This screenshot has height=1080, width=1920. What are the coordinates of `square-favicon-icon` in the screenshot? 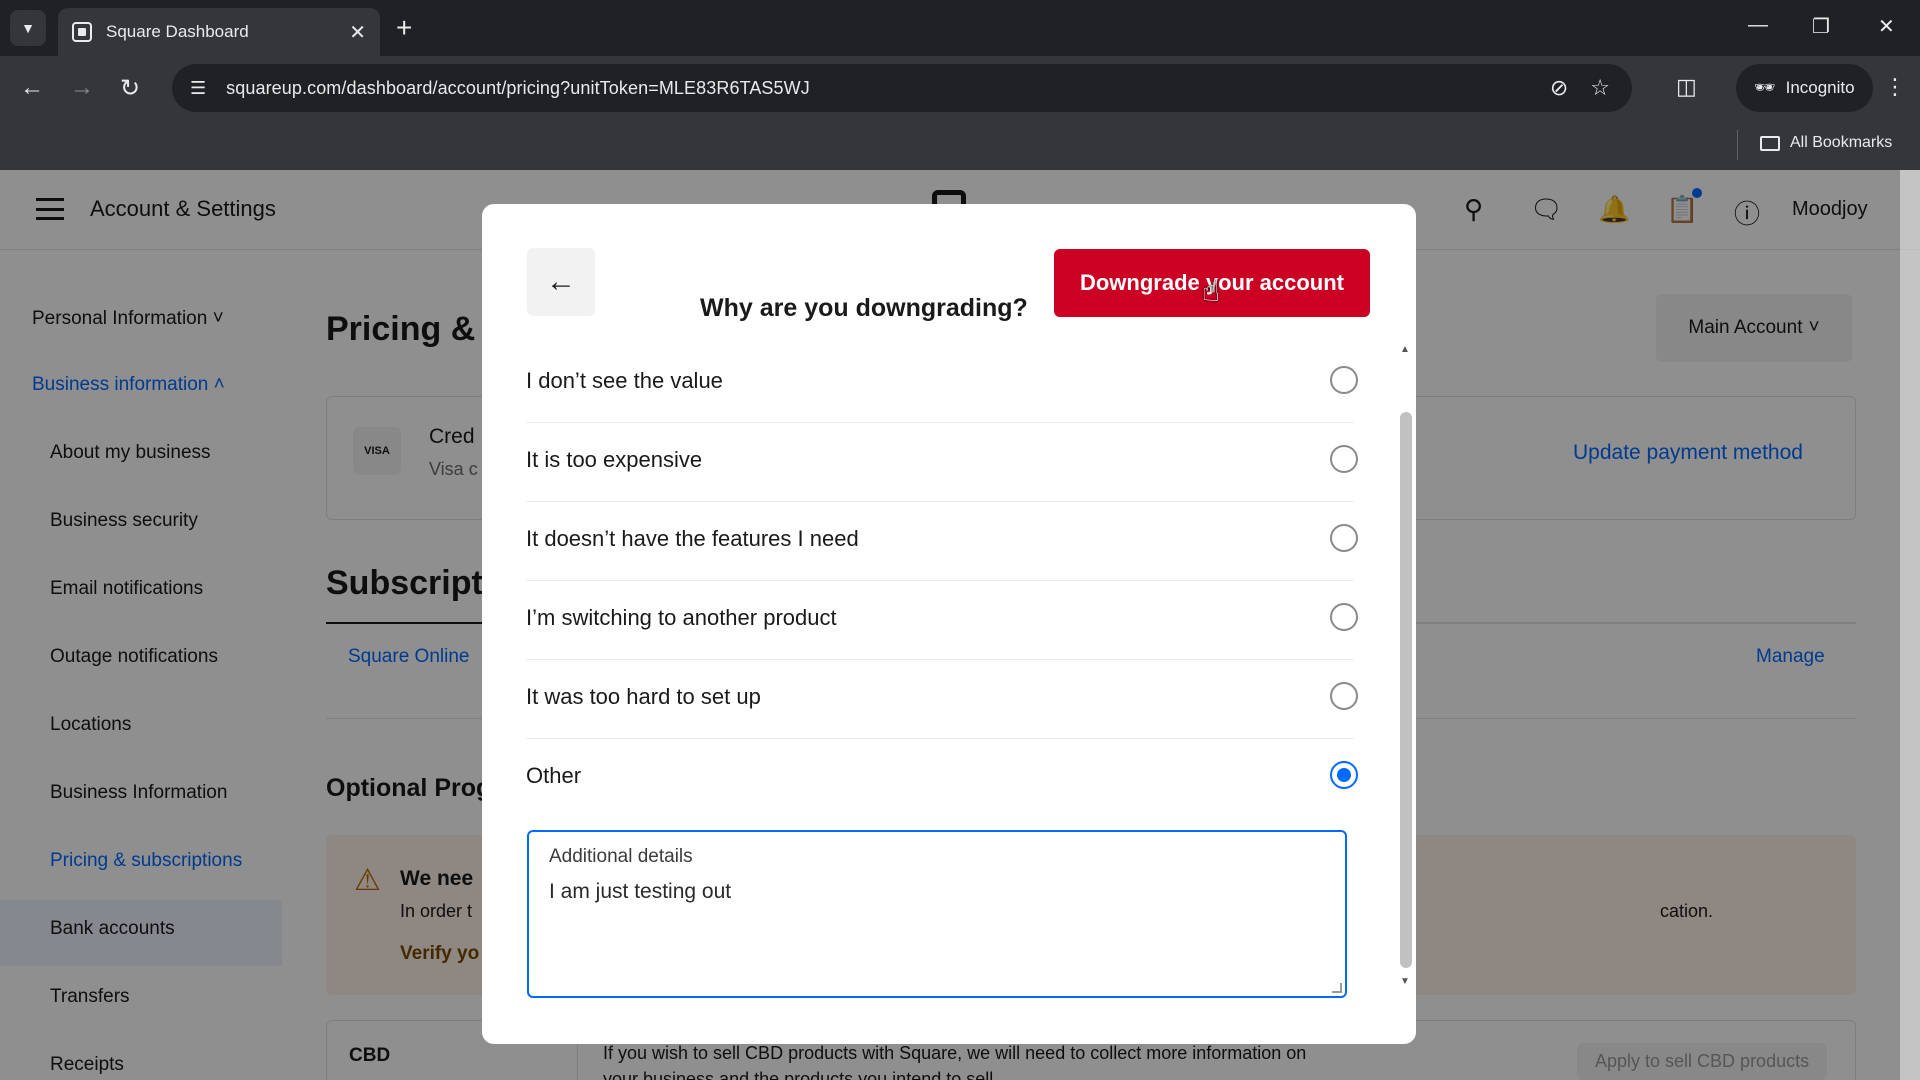 It's located at (82, 32).